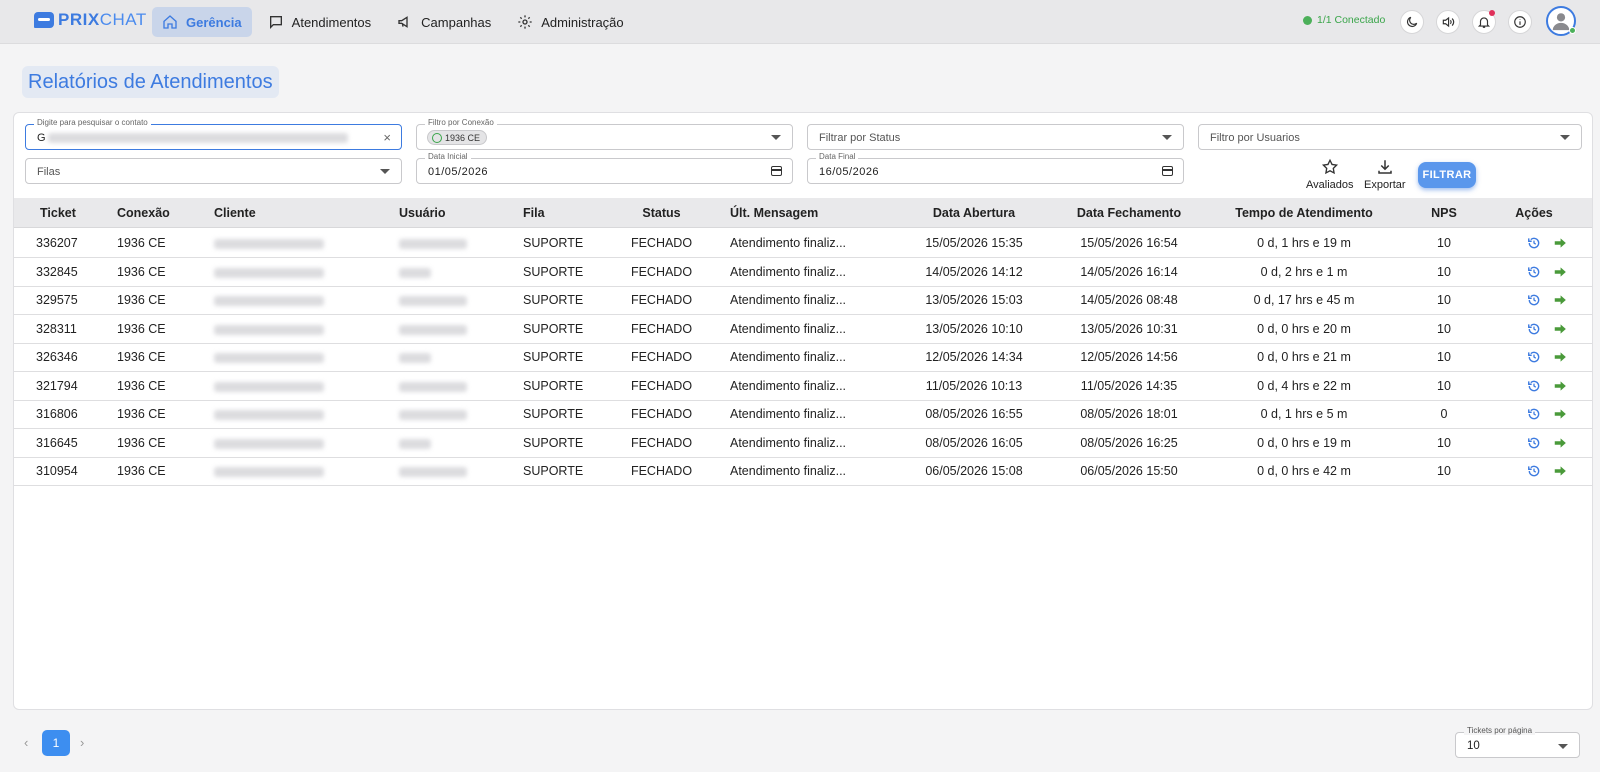 The height and width of the screenshot is (772, 1600). I want to click on column-header-ticket: Ticket, so click(58, 213).